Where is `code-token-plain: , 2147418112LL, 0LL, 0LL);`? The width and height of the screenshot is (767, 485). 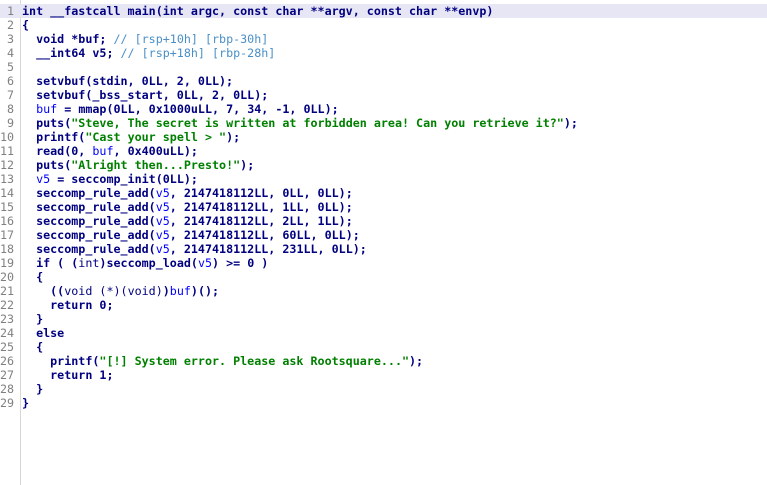
code-token-plain: , 2147418112LL, 0LL, 0LL); is located at coordinates (261, 193).